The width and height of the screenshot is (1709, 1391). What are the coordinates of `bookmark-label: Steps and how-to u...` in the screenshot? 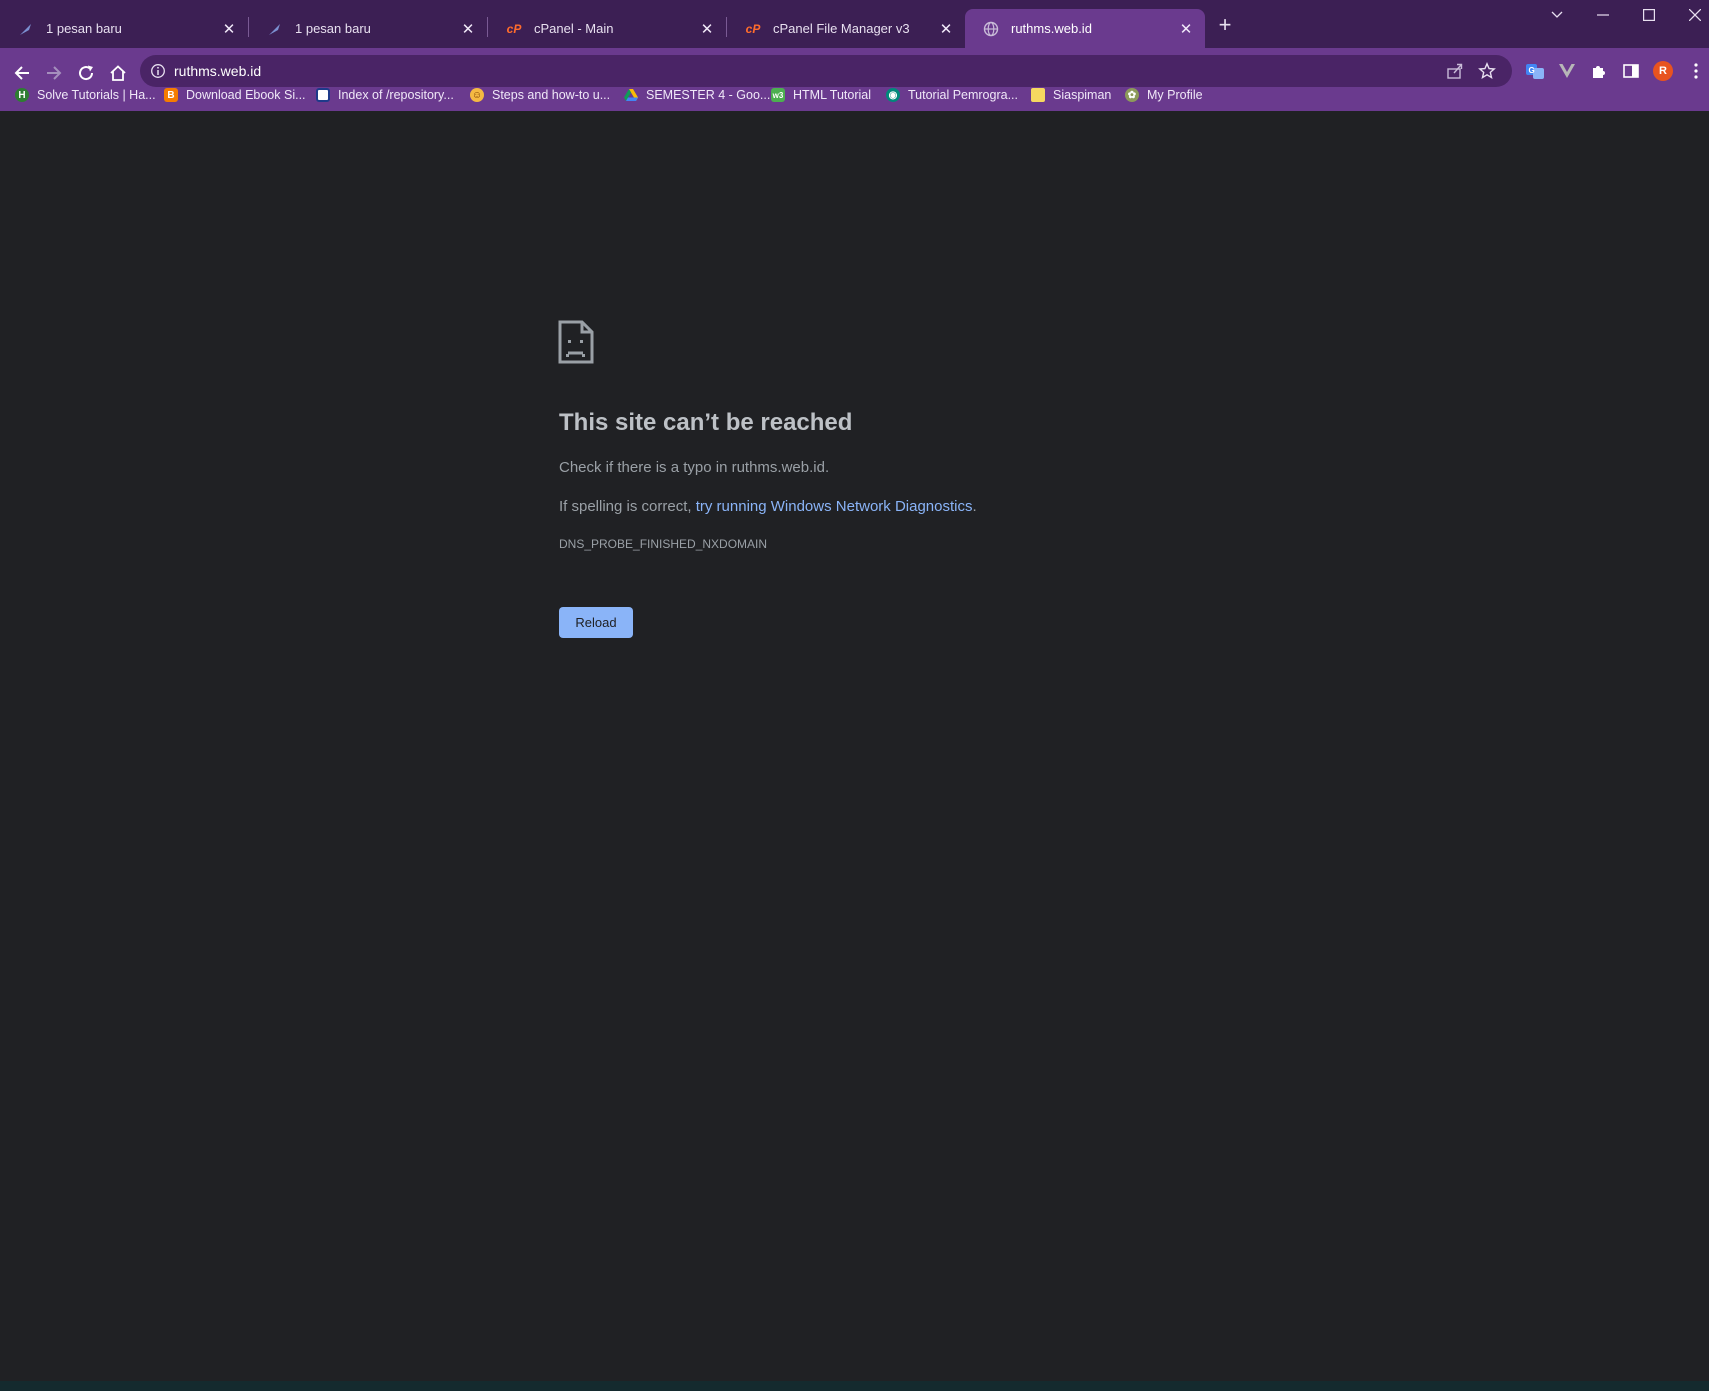 It's located at (551, 95).